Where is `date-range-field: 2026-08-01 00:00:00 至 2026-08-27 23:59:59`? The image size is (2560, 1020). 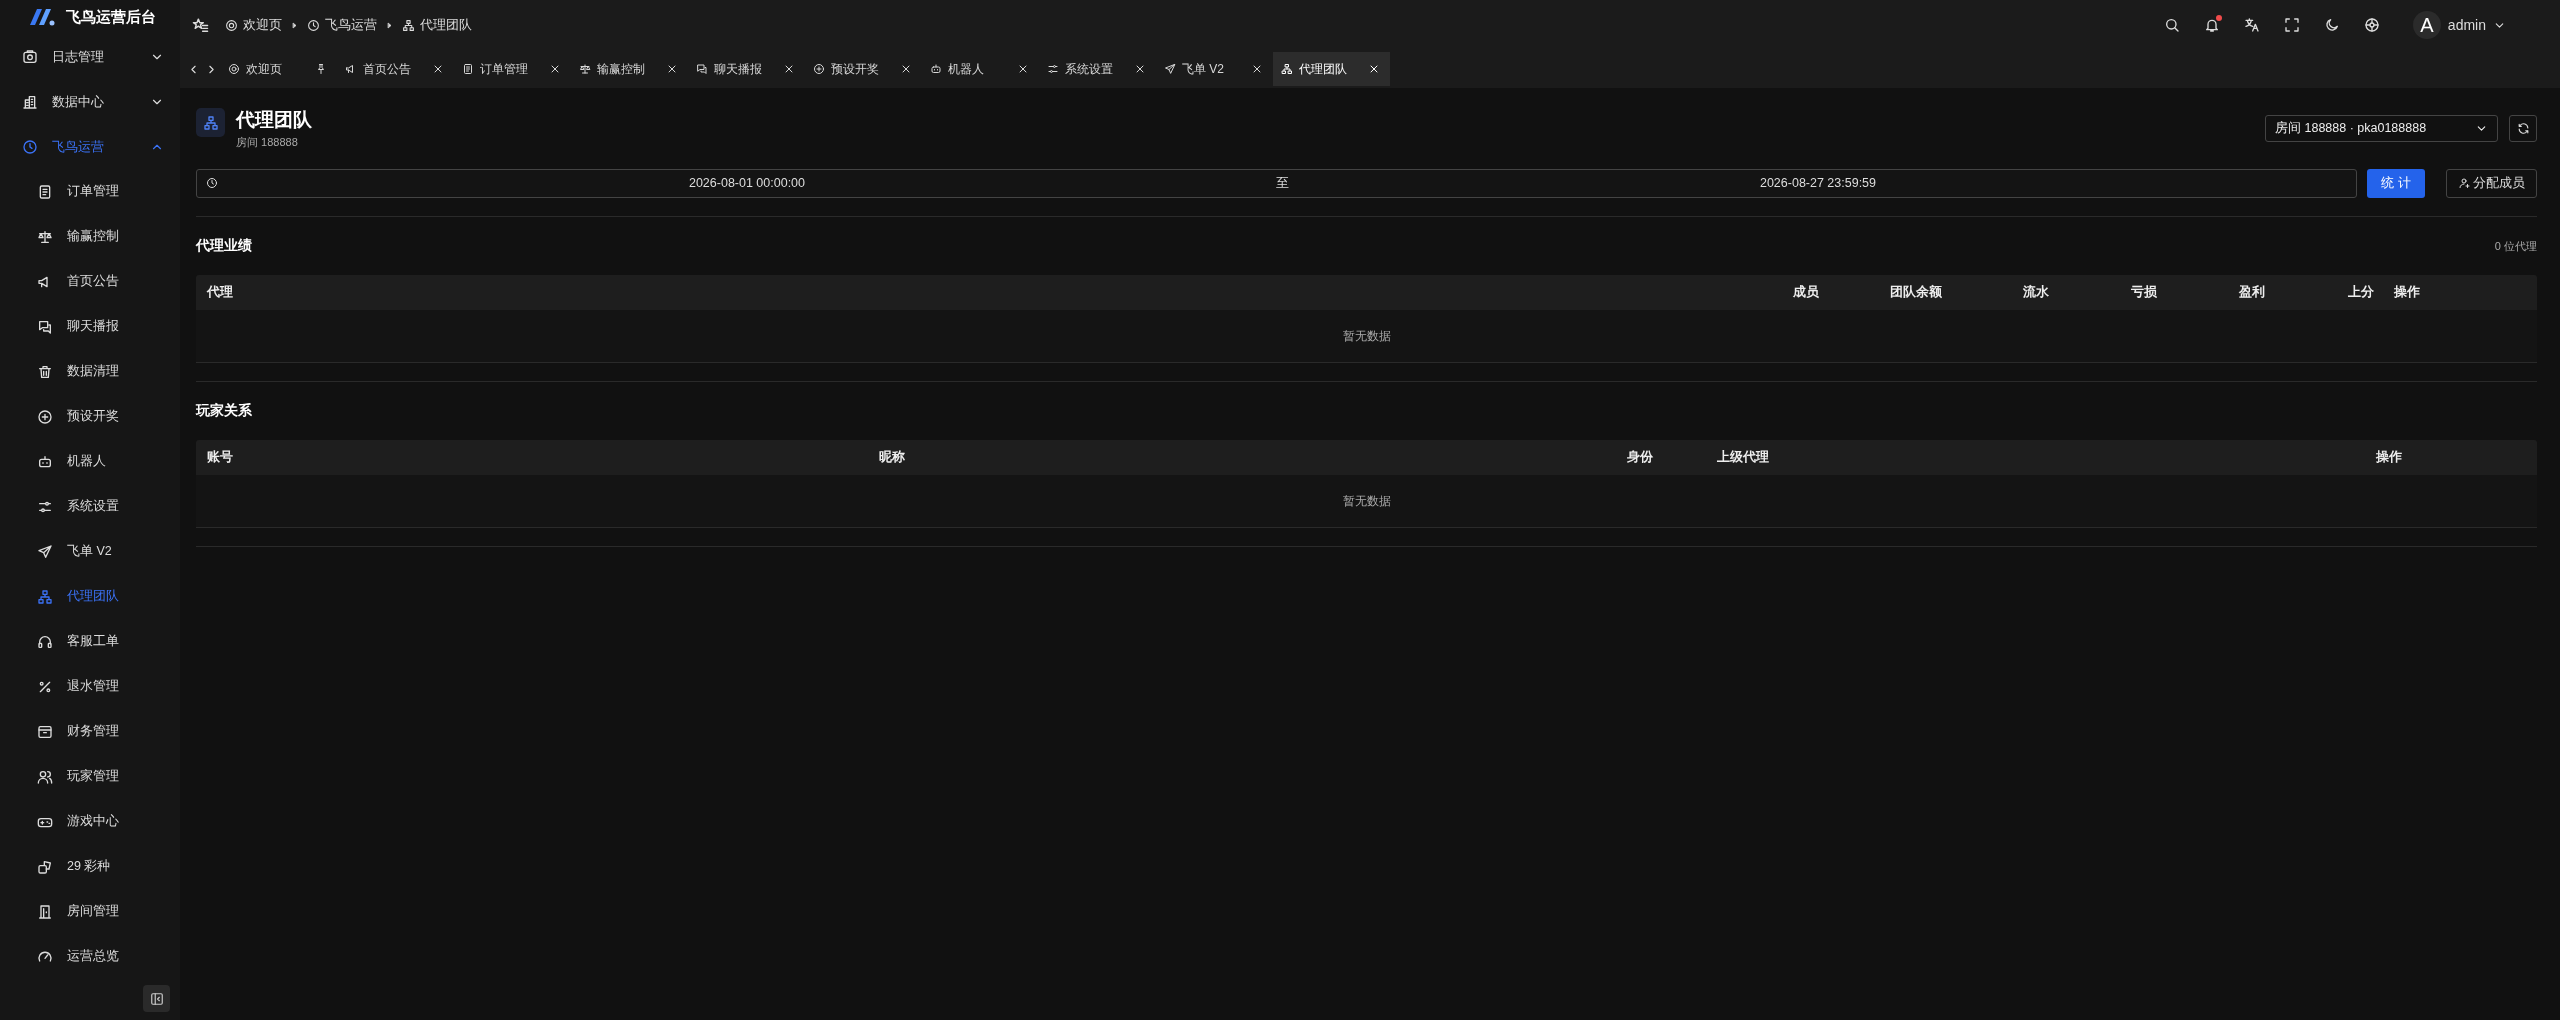 date-range-field: 2026-08-01 00:00:00 至 2026-08-27 23:59:59 is located at coordinates (1276, 183).